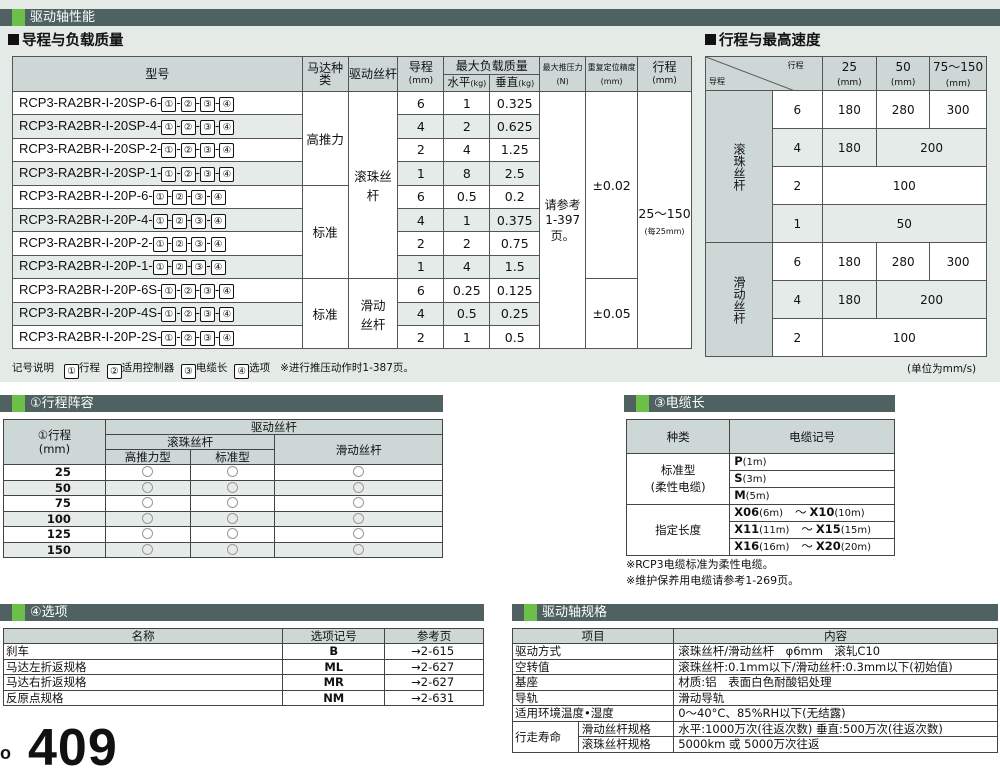 The height and width of the screenshot is (783, 1000). Describe the element at coordinates (260, 368) in the screenshot. I see `legend-text: 选项` at that location.